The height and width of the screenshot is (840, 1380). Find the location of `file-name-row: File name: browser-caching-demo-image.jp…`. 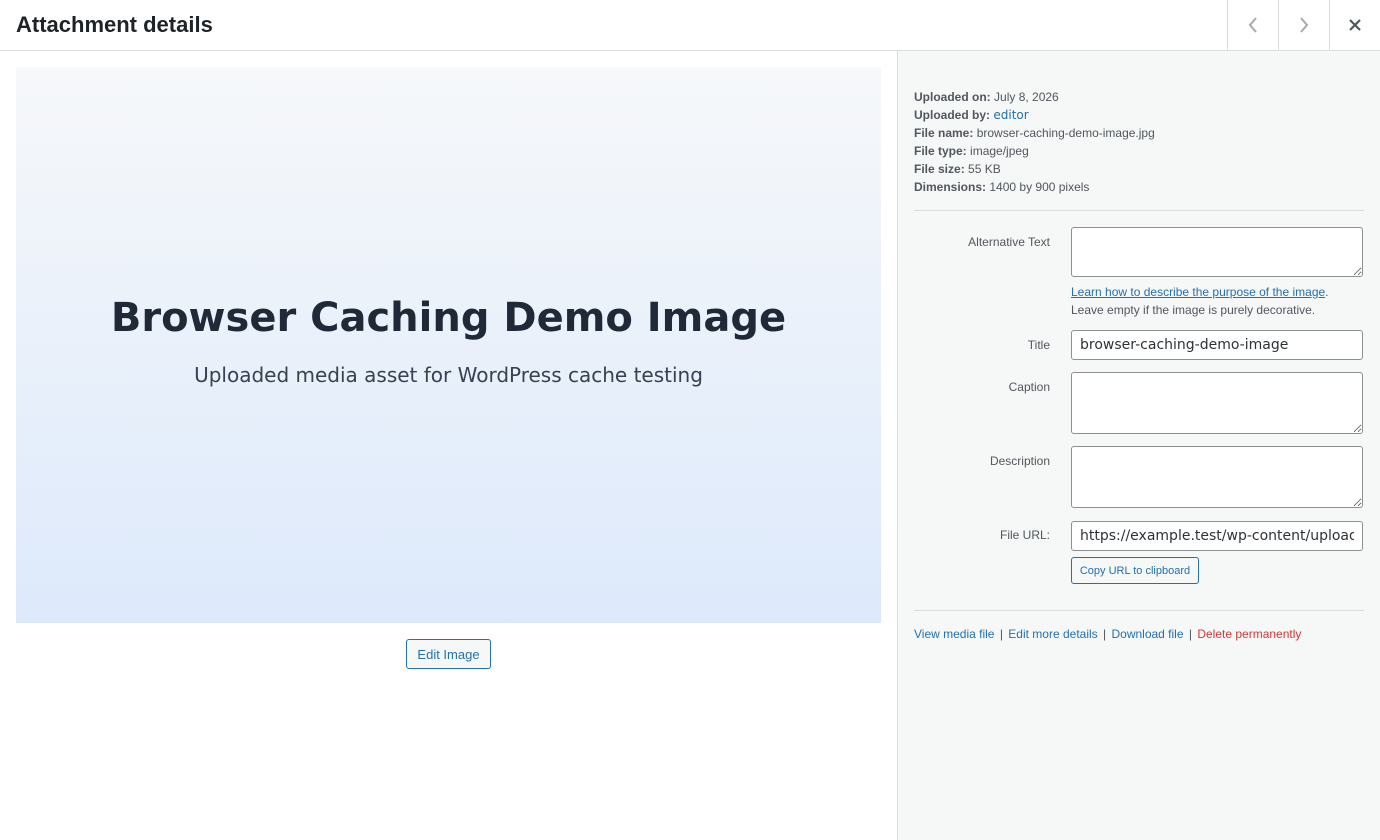

file-name-row: File name: browser-caching-demo-image.jp… is located at coordinates (1034, 133).